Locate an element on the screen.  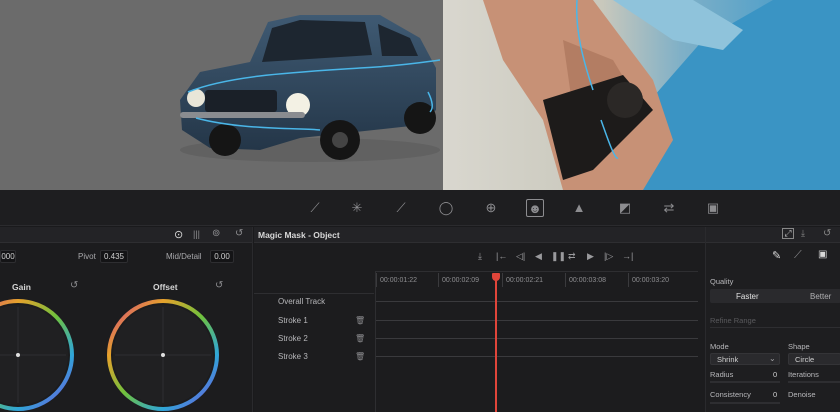
offset-reset-icon: ↺ is located at coordinates (219, 285).